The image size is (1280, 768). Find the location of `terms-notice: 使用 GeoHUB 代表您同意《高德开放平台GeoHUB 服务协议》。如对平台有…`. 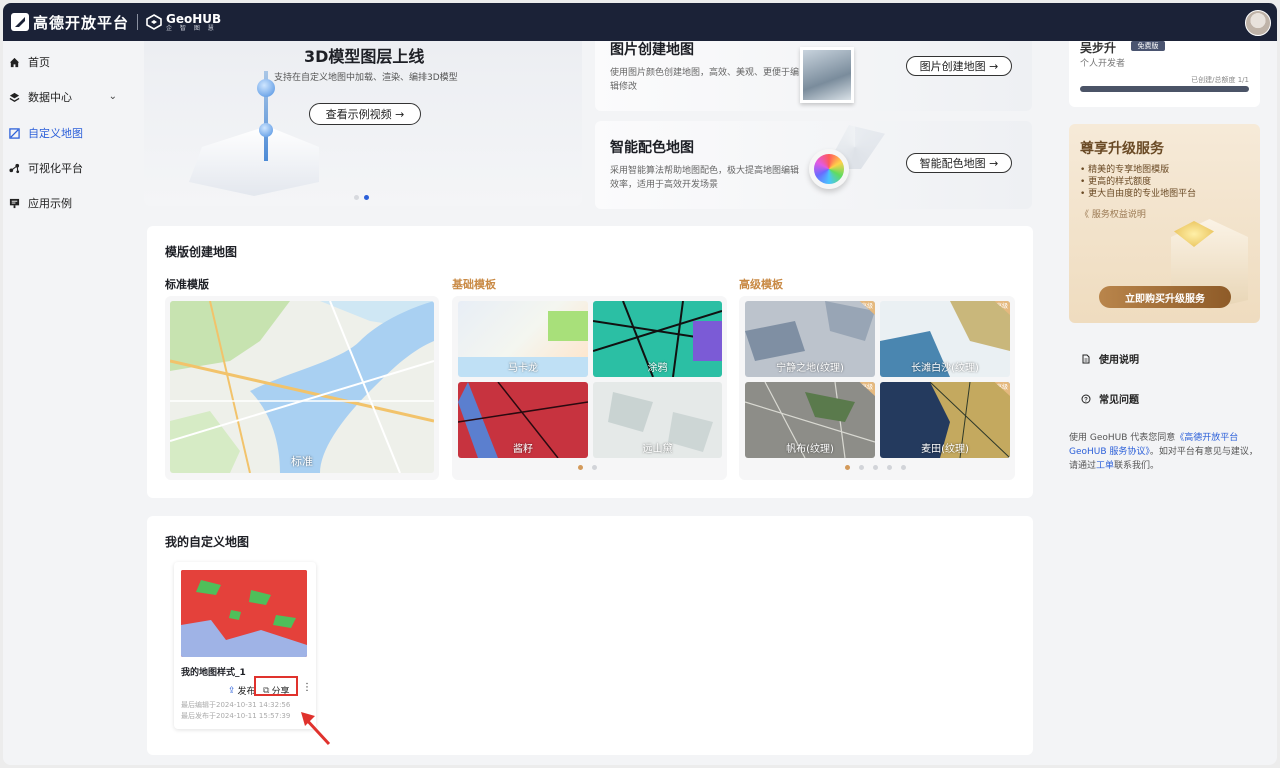

terms-notice: 使用 GeoHUB 代表您同意《高德开放平台GeoHUB 服务协议》。如对平台有… is located at coordinates (1164, 452).